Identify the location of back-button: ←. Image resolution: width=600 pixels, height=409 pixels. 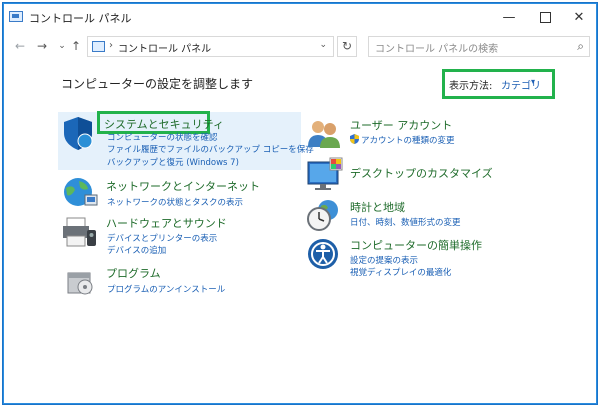
(20, 46).